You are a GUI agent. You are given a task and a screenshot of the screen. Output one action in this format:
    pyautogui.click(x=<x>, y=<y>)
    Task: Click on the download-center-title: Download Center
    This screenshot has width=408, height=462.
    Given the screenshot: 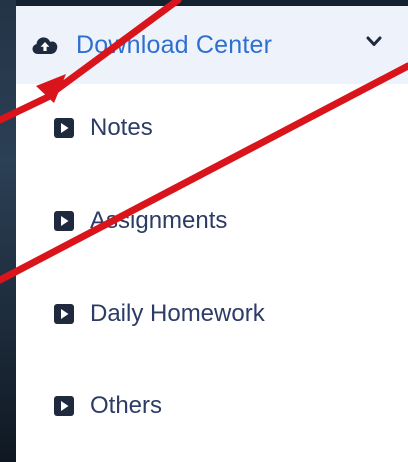 What is the action you would take?
    pyautogui.click(x=174, y=44)
    